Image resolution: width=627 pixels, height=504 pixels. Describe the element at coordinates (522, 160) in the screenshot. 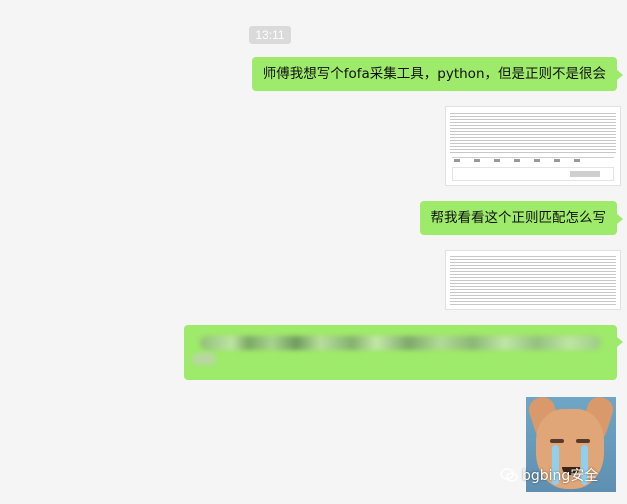

I see `tab-strip` at that location.